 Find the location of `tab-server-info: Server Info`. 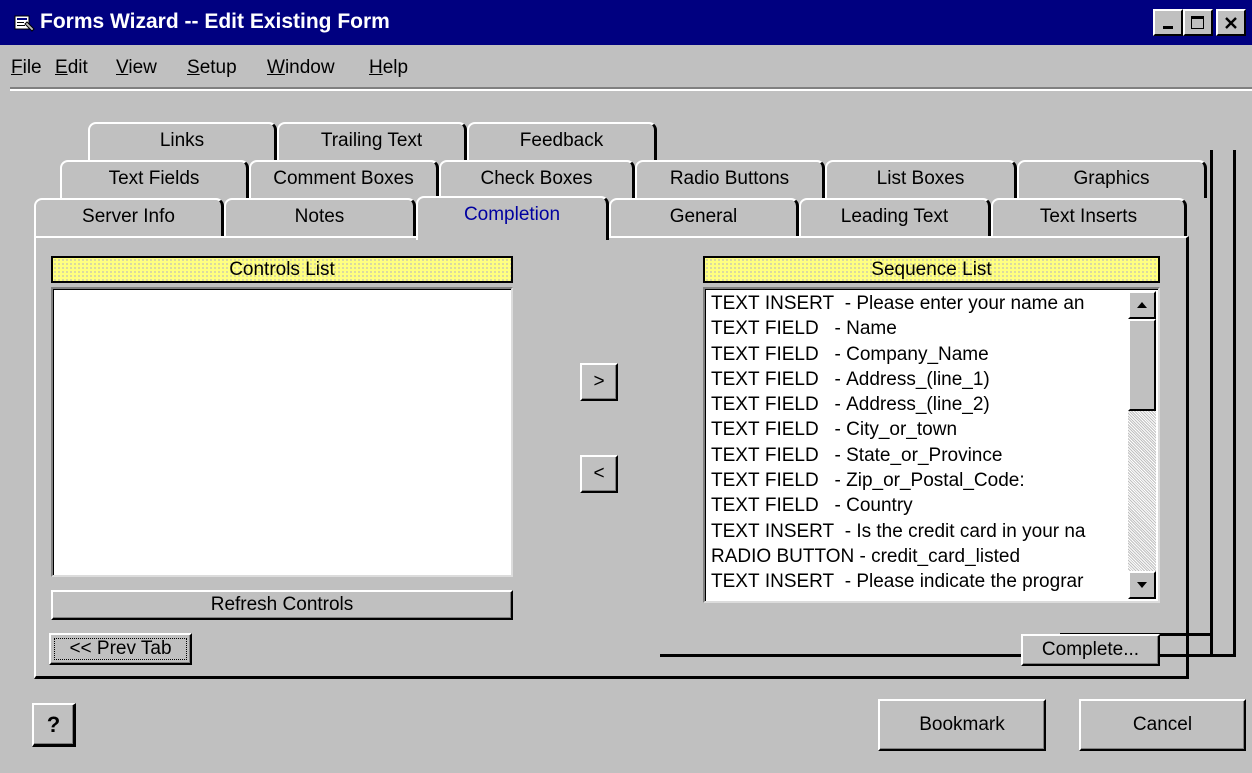

tab-server-info: Server Info is located at coordinates (129, 217).